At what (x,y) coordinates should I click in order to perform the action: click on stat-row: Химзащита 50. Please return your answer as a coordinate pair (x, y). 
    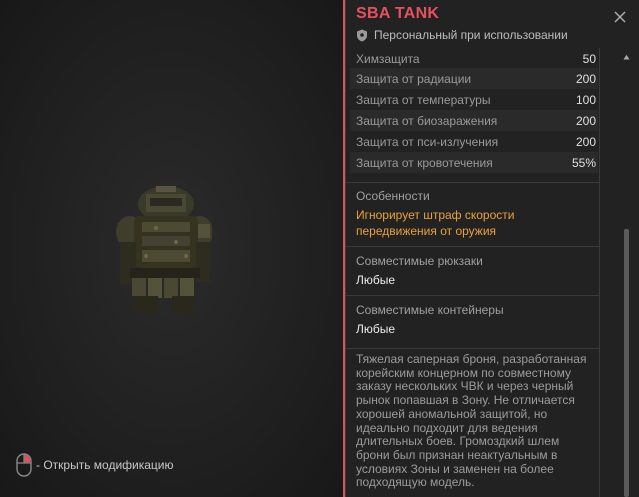
    Looking at the image, I should click on (474, 58).